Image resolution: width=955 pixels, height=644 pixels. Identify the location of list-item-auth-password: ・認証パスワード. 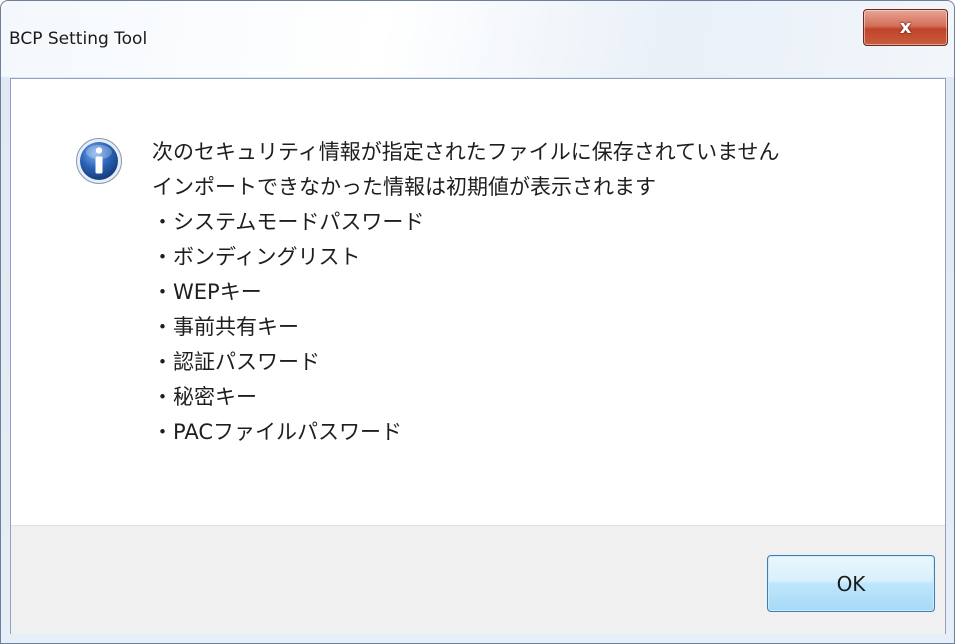
(236, 362).